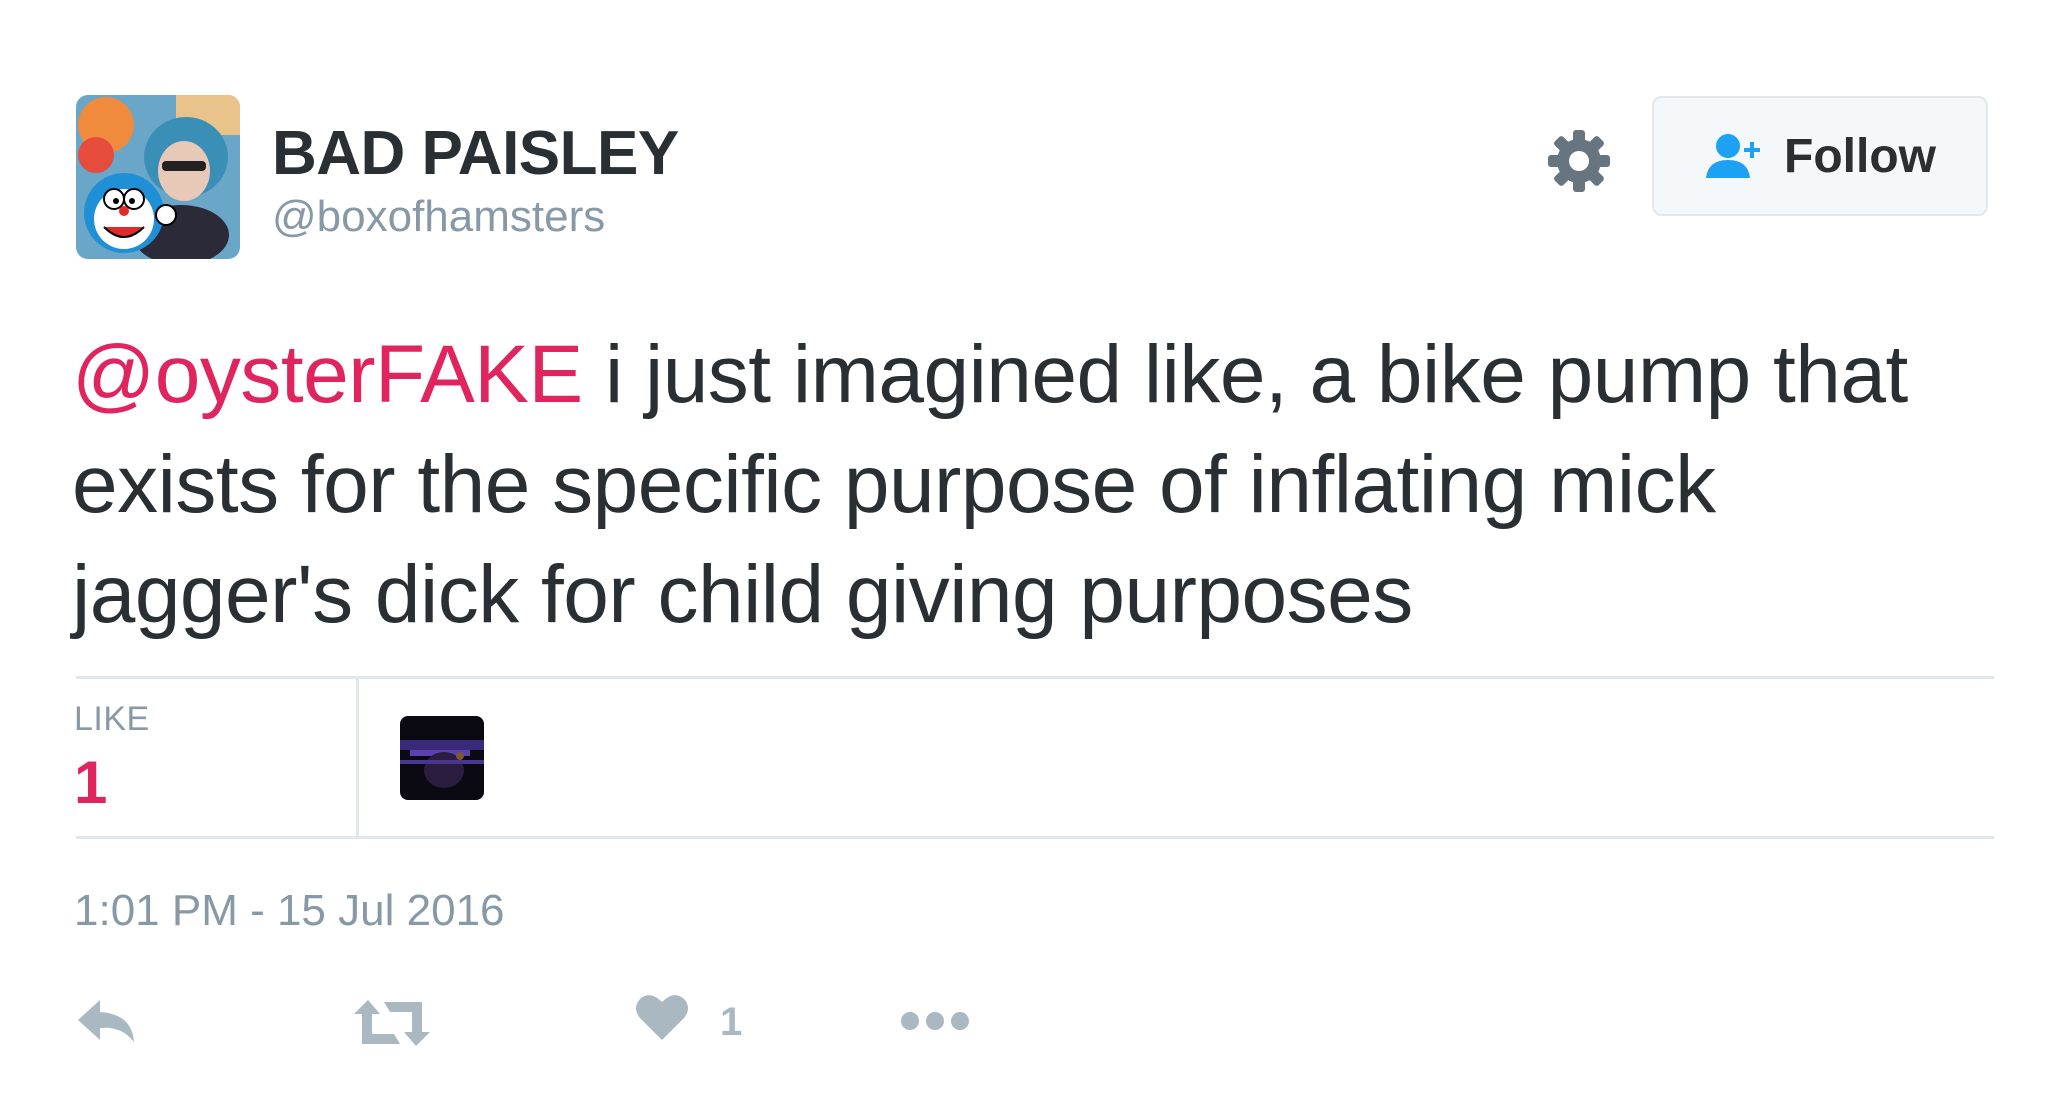 This screenshot has width=2048, height=1107. I want to click on display-name: BAD PAISLEY, so click(475, 153).